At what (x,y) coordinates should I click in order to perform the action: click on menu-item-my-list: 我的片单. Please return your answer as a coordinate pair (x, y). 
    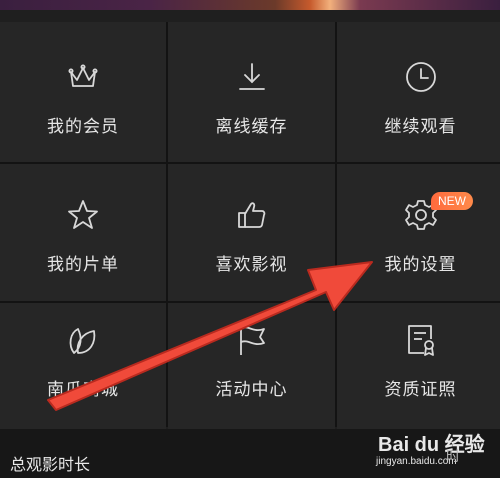
    Looking at the image, I should click on (83, 232).